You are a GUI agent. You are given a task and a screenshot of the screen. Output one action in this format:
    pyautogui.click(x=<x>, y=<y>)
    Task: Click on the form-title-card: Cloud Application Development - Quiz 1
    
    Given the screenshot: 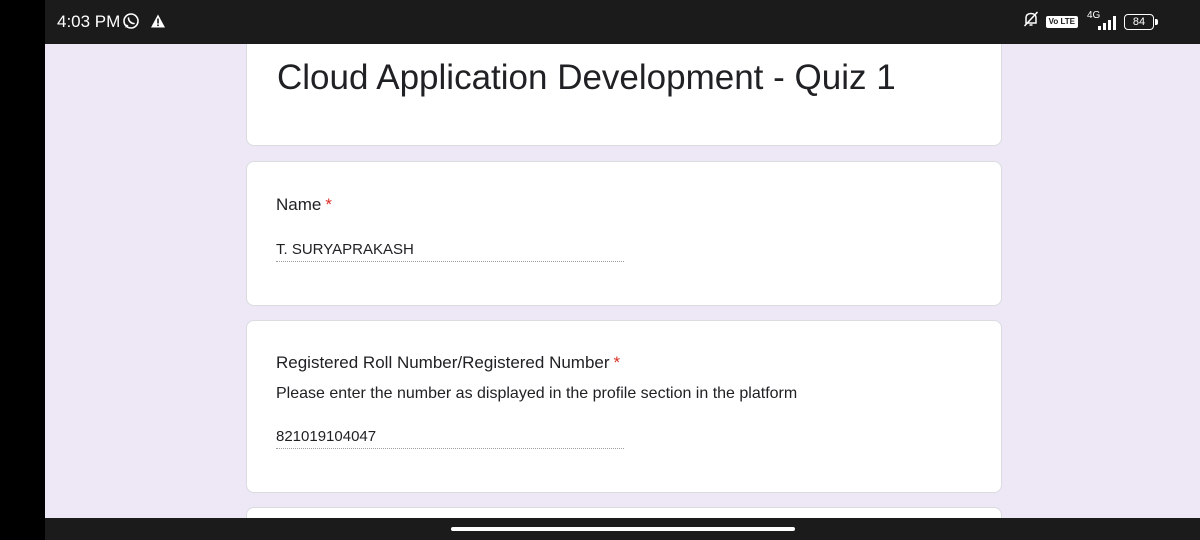 What is the action you would take?
    pyautogui.click(x=624, y=95)
    